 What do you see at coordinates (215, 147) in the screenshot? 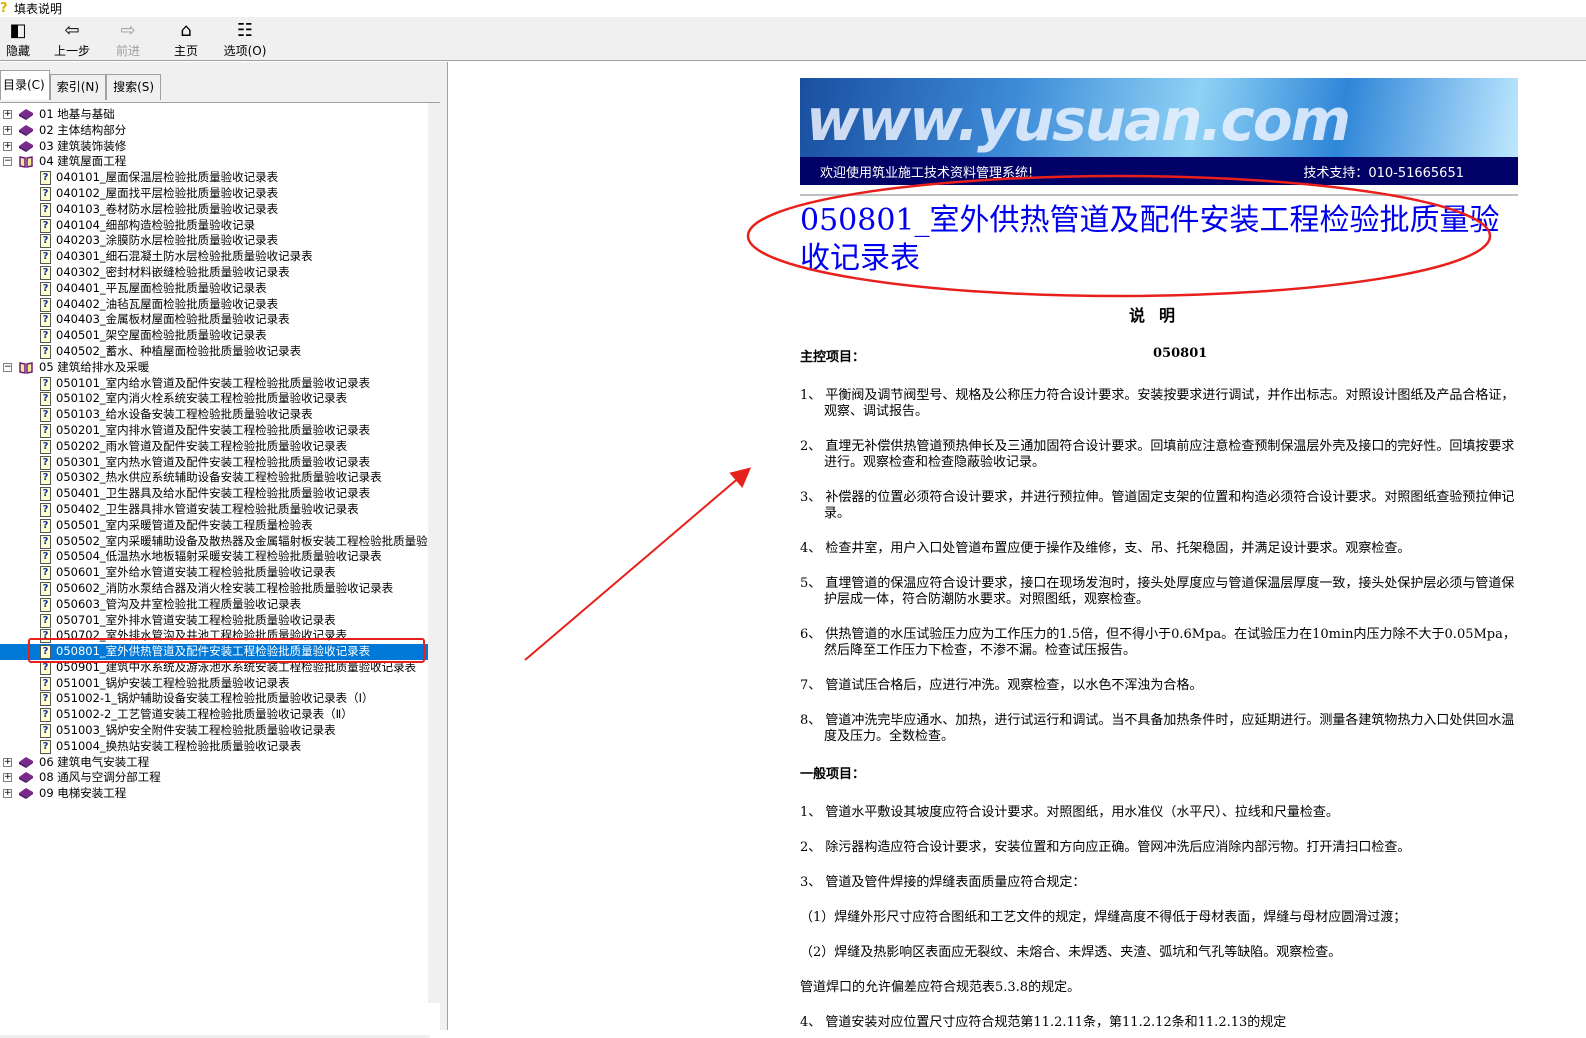
I see `tree-folder: +03 建筑装饰装修` at bounding box center [215, 147].